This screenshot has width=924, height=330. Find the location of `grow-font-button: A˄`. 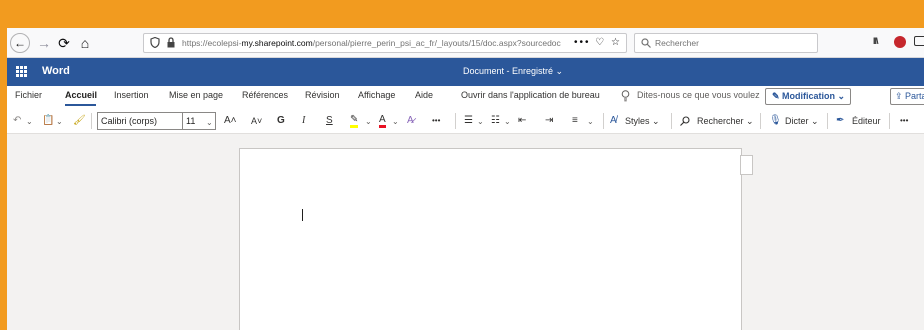

grow-font-button: A˄ is located at coordinates (230, 121).